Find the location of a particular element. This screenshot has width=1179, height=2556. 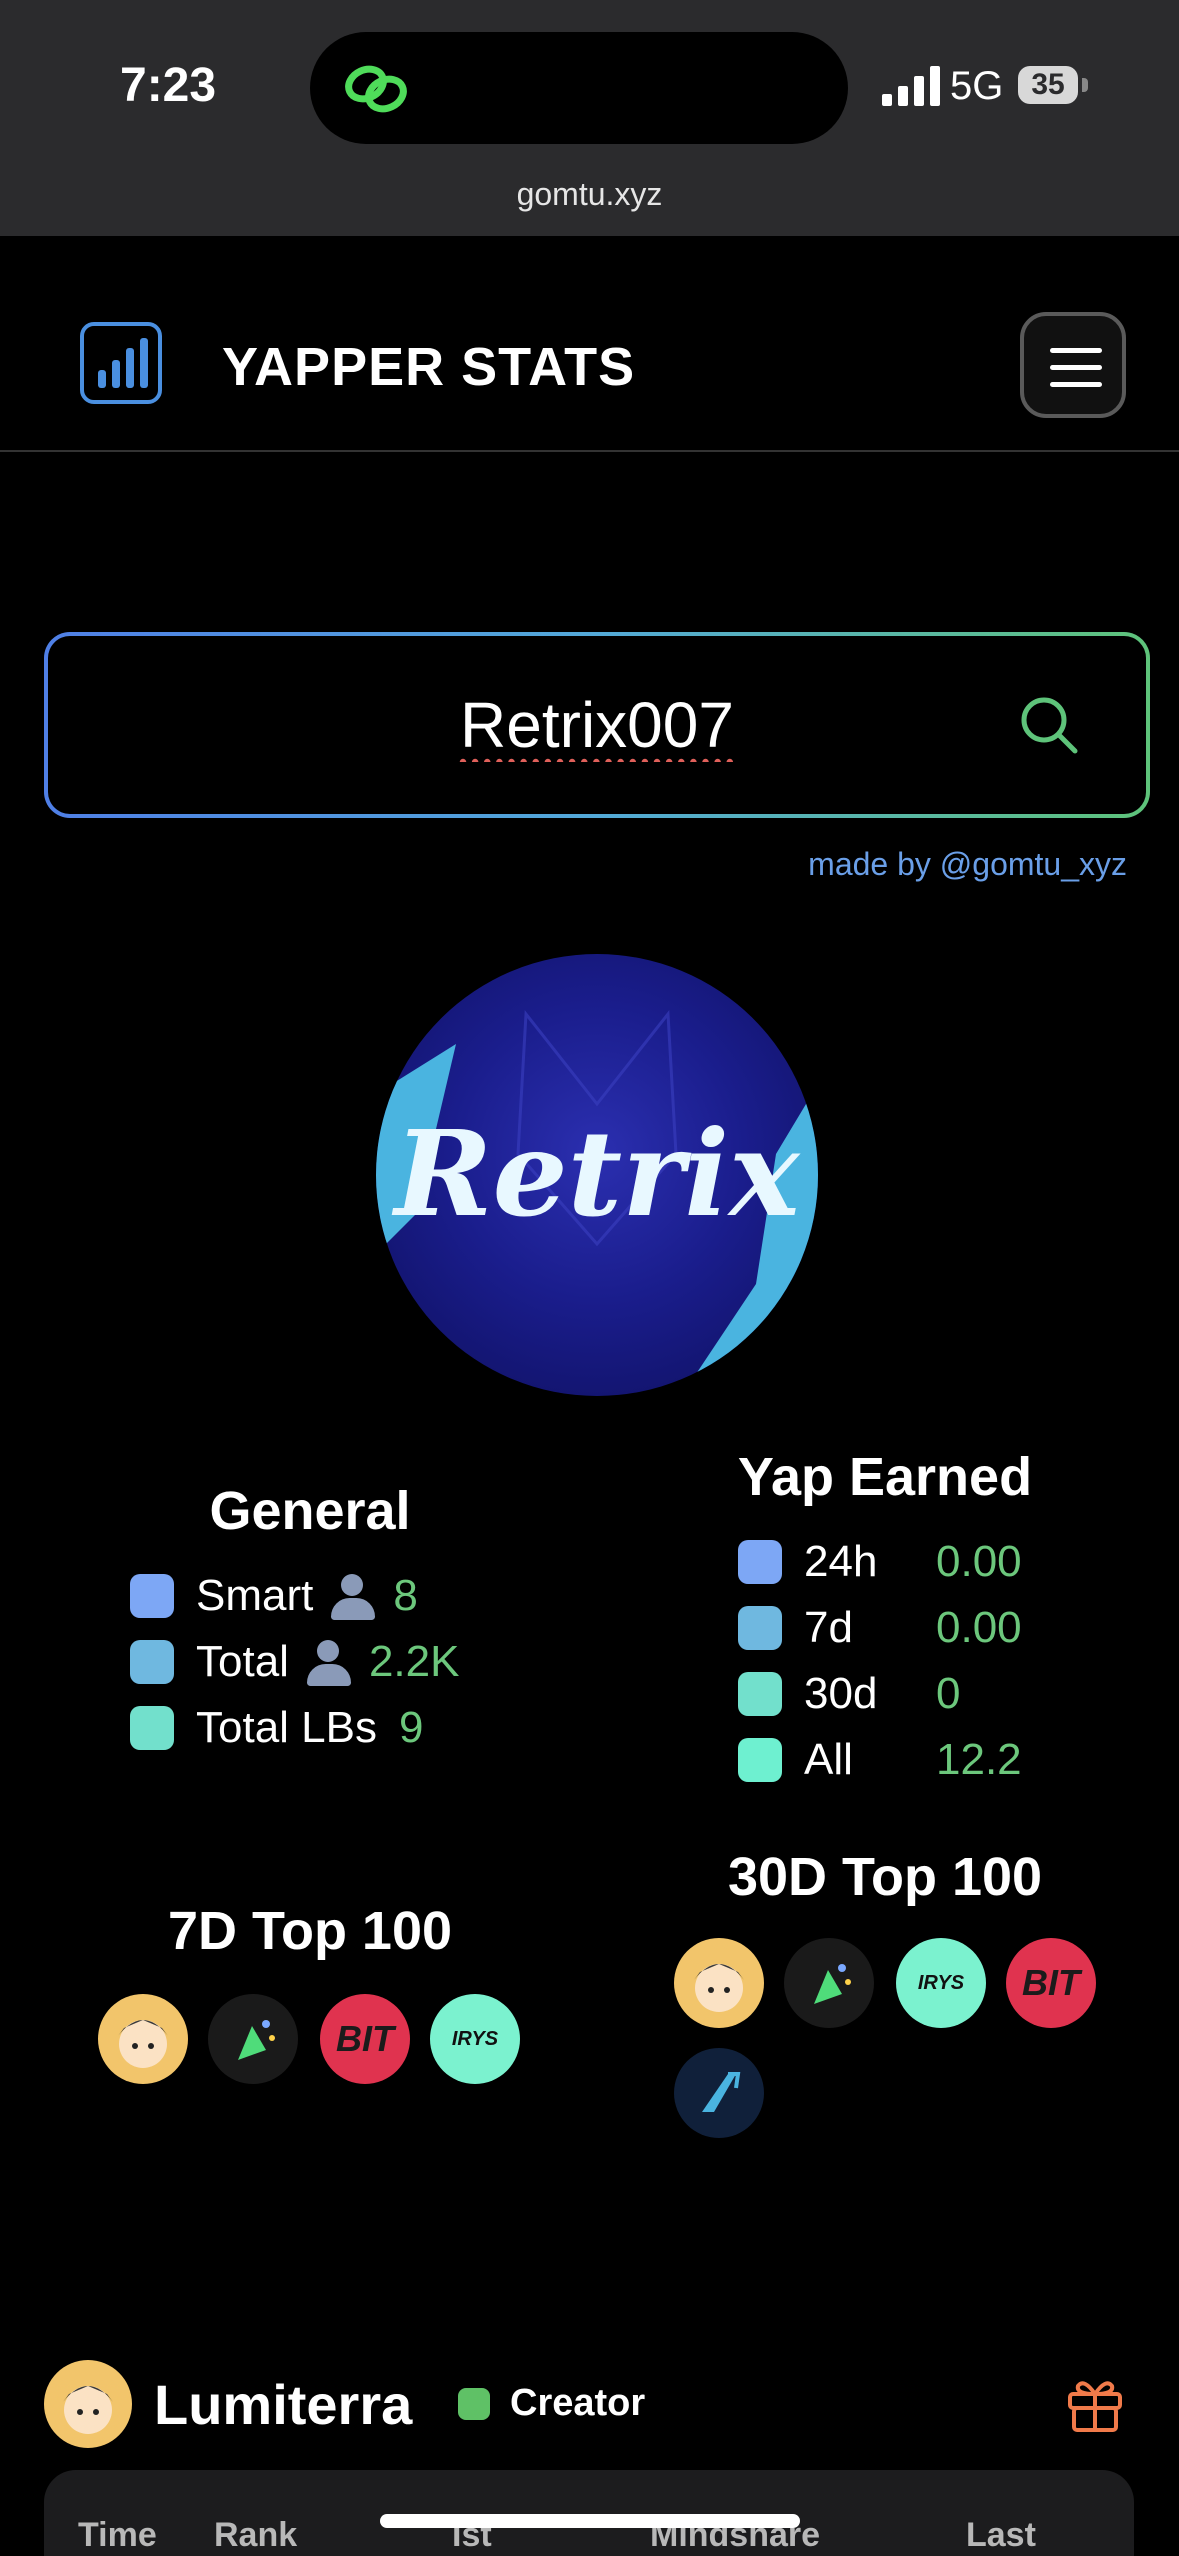

table-header-rank: Rank is located at coordinates (255, 2535).